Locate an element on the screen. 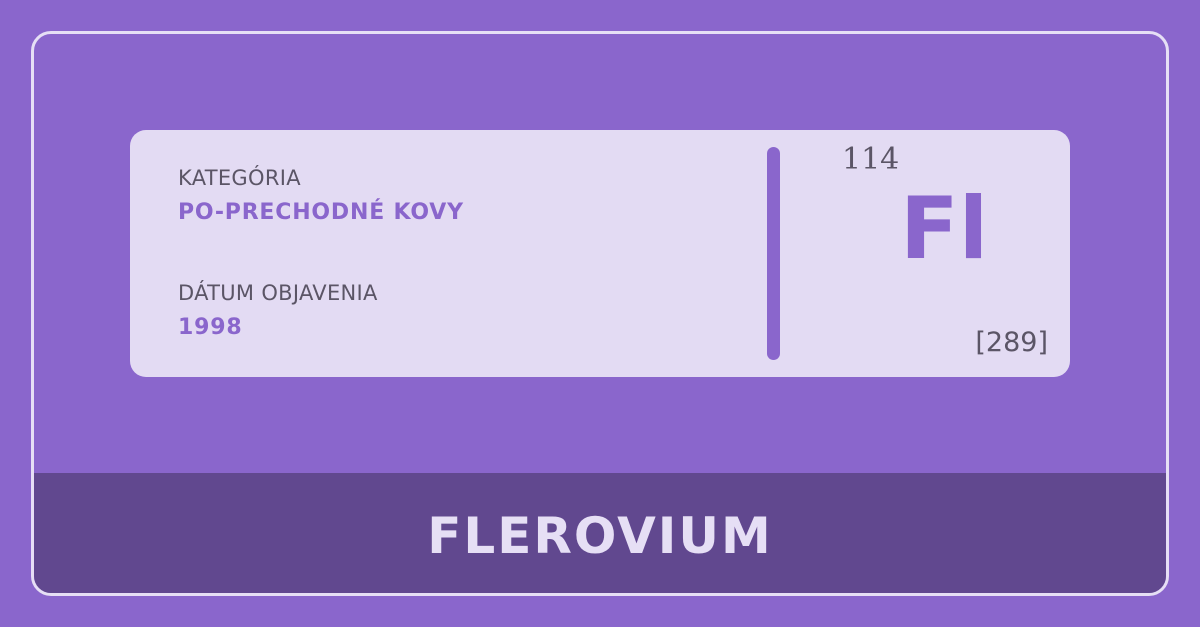 The width and height of the screenshot is (1200, 627). atomic-number: 114 is located at coordinates (871, 159).